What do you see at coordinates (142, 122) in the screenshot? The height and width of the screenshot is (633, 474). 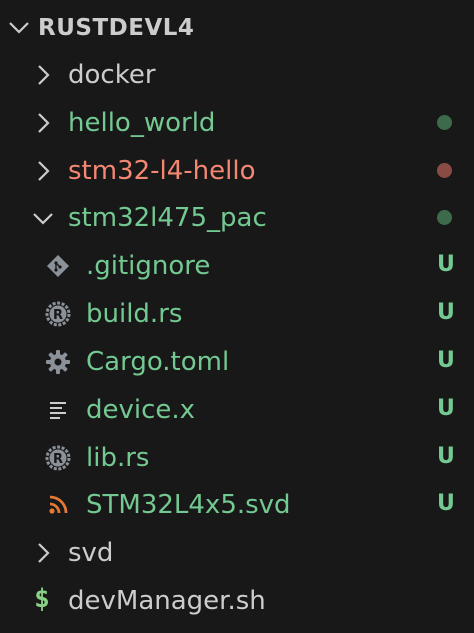 I see `folder-label: hello_world` at bounding box center [142, 122].